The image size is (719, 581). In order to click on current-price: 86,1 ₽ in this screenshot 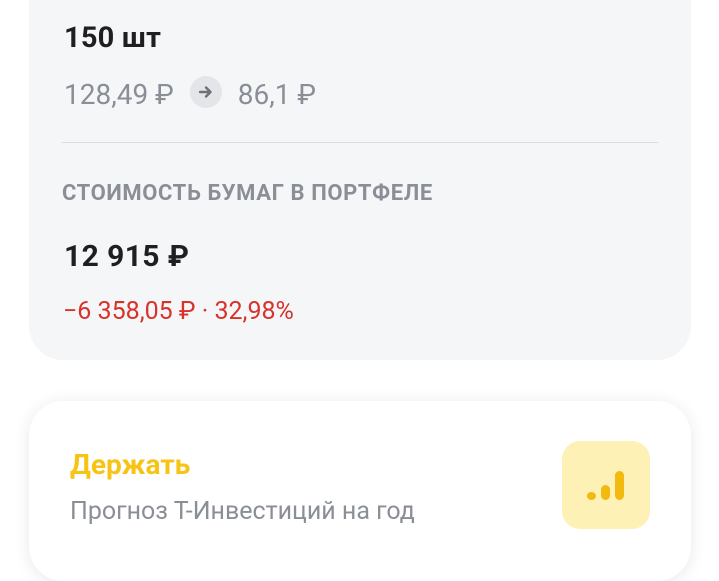, I will do `click(276, 94)`.